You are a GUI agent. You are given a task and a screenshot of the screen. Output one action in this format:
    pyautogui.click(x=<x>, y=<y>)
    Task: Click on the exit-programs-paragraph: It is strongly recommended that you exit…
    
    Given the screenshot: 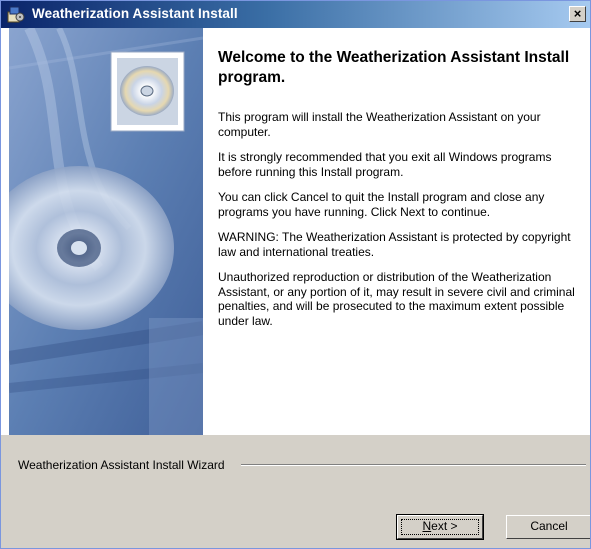 What is the action you would take?
    pyautogui.click(x=385, y=164)
    